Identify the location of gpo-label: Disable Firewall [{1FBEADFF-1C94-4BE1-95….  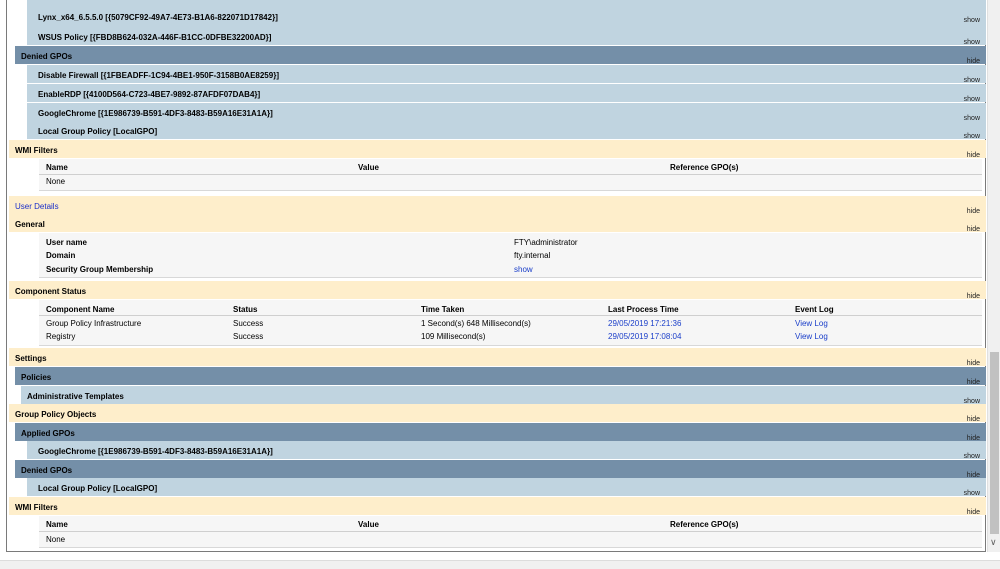
(158, 75).